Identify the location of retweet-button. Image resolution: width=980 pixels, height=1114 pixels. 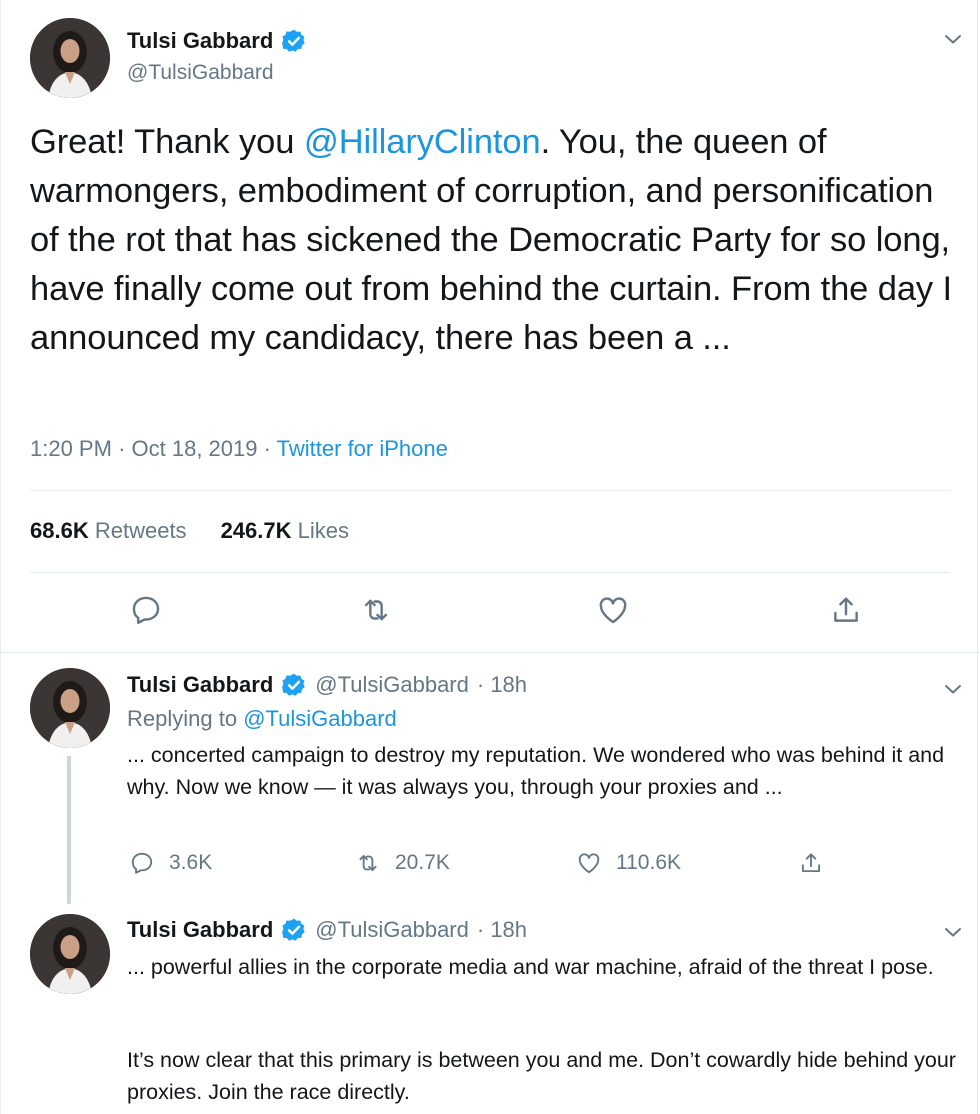
(379, 613).